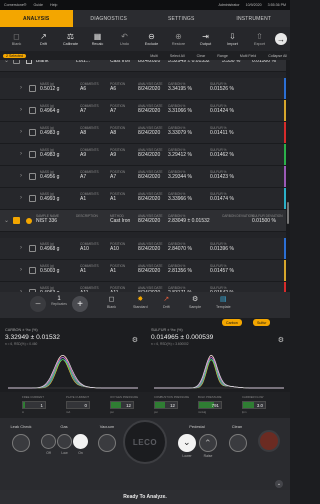 This screenshot has width=320, height=504. I want to click on vacuum-button, so click(107, 443).